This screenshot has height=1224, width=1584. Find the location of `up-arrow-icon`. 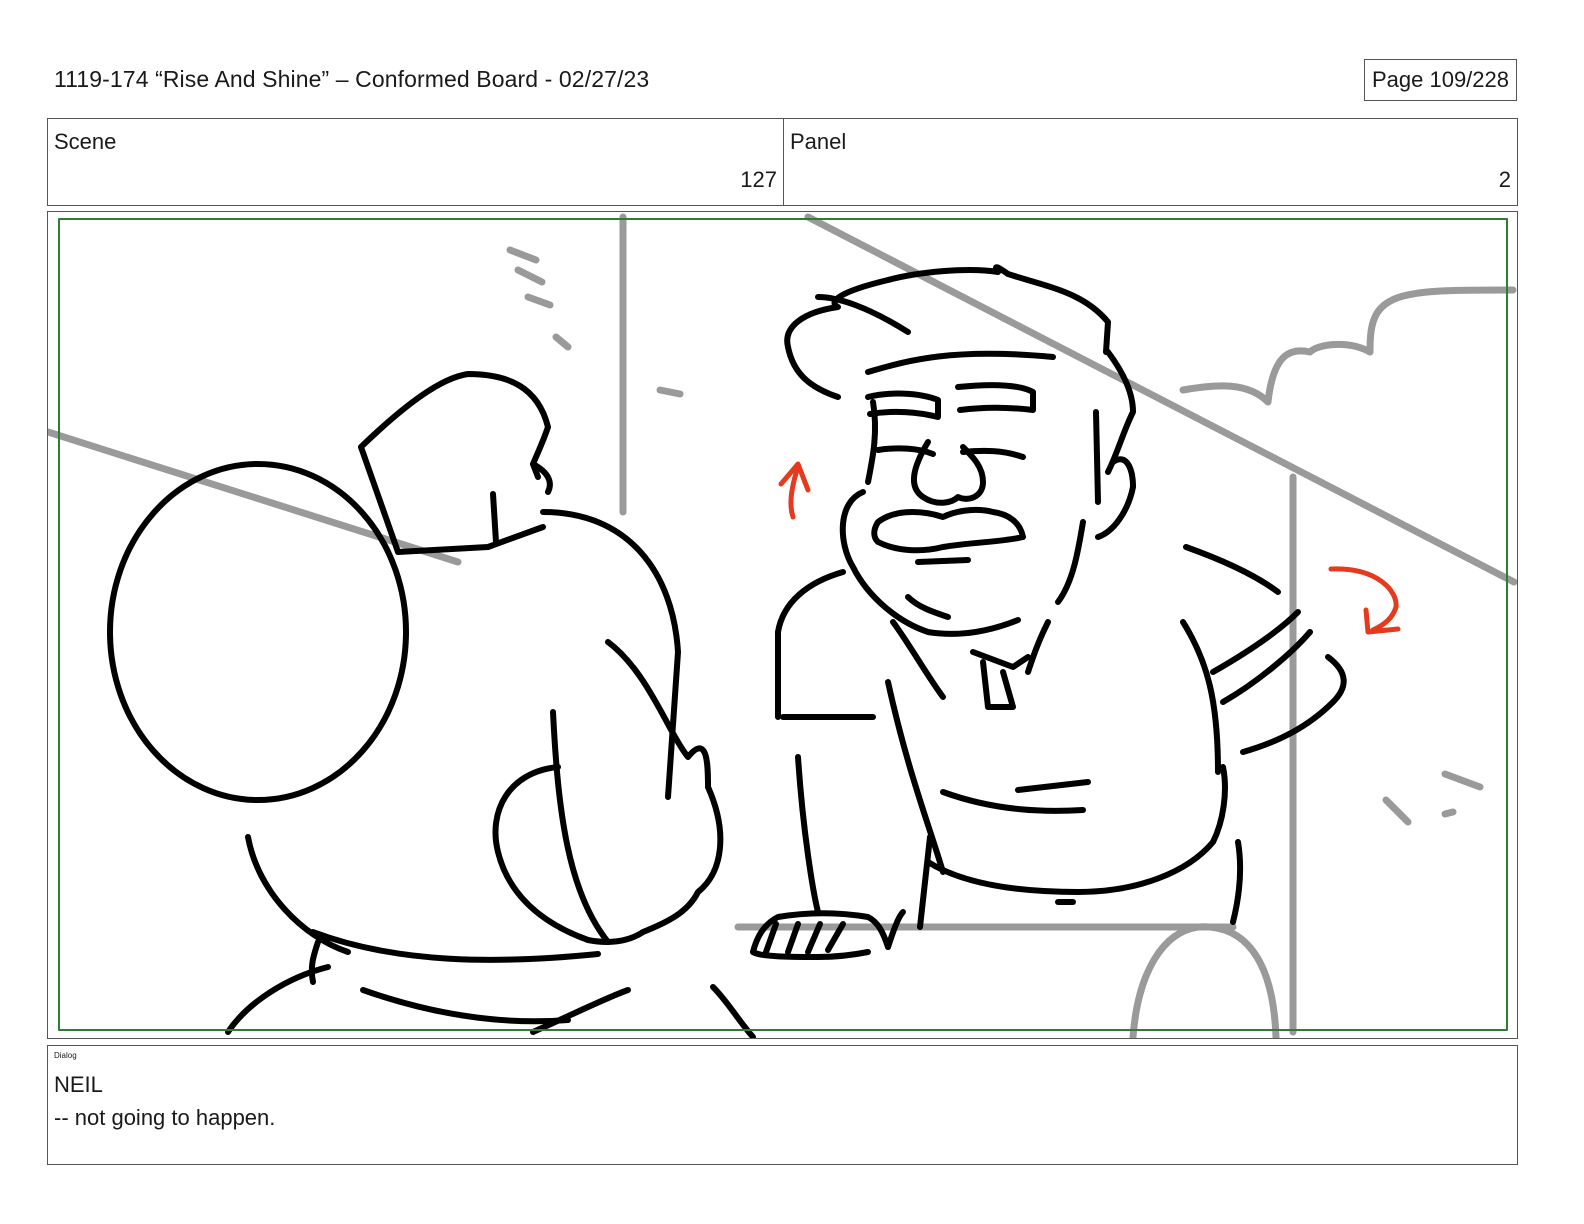

up-arrow-icon is located at coordinates (794, 490).